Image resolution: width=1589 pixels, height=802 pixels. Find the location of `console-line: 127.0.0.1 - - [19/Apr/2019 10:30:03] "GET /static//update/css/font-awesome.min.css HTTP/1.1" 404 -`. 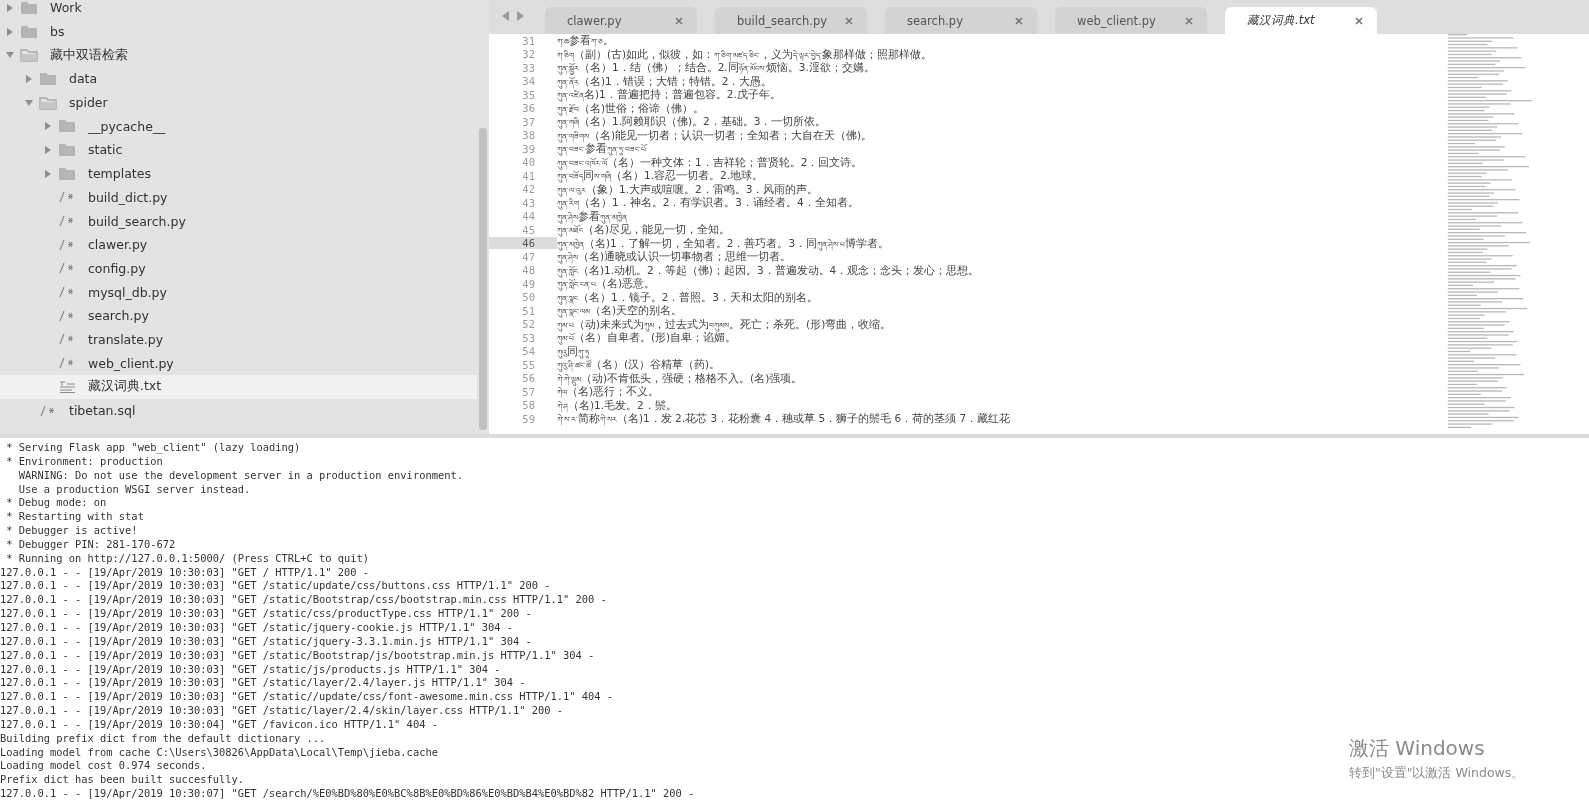

console-line: 127.0.0.1 - - [19/Apr/2019 10:30:03] "GET /static//update/css/font-awesome.min.css HTTP/1.1" 404 - is located at coordinates (307, 697).